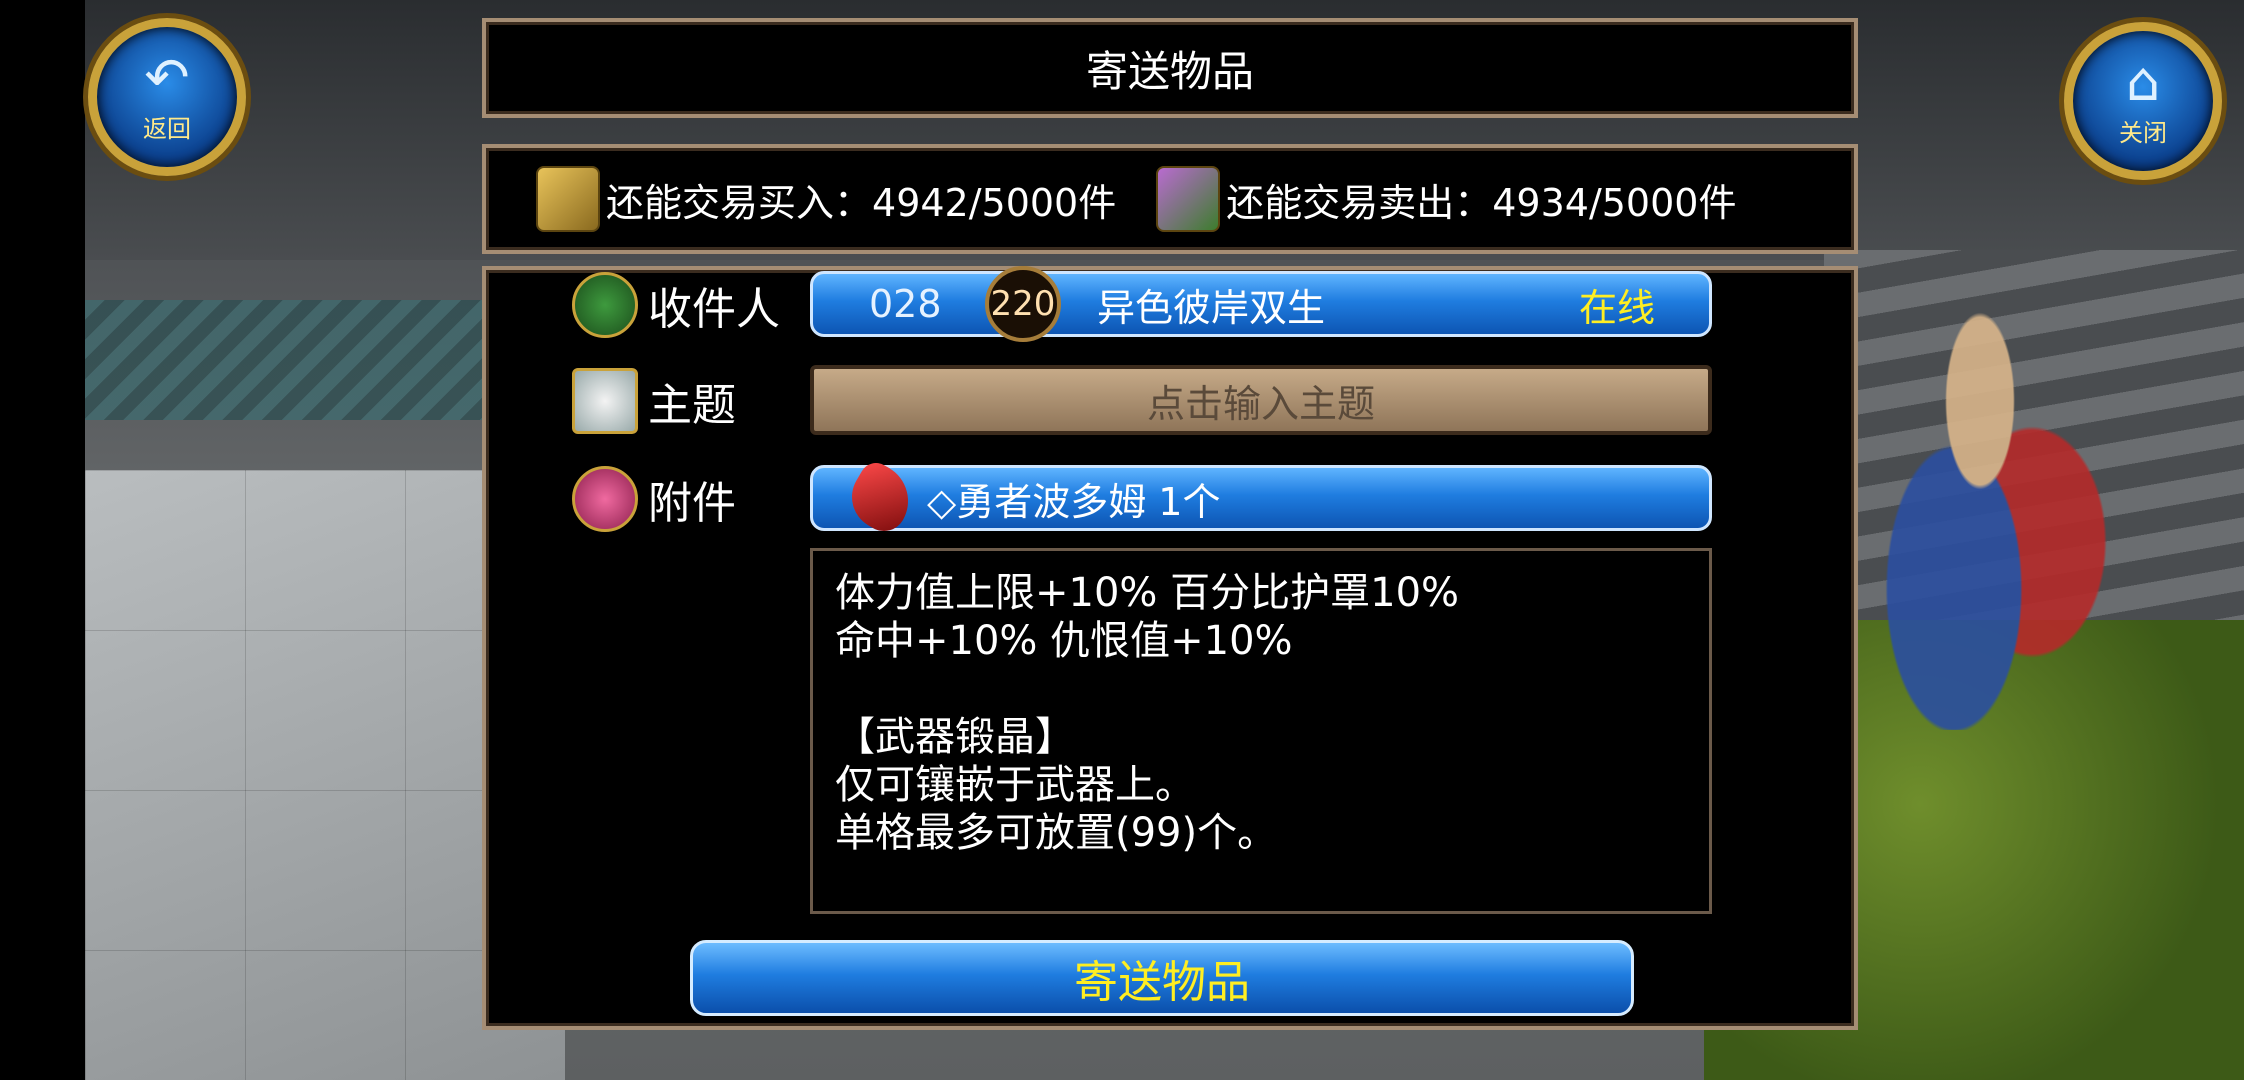 The width and height of the screenshot is (2244, 1080). I want to click on subject-row-label: 主题, so click(654, 401).